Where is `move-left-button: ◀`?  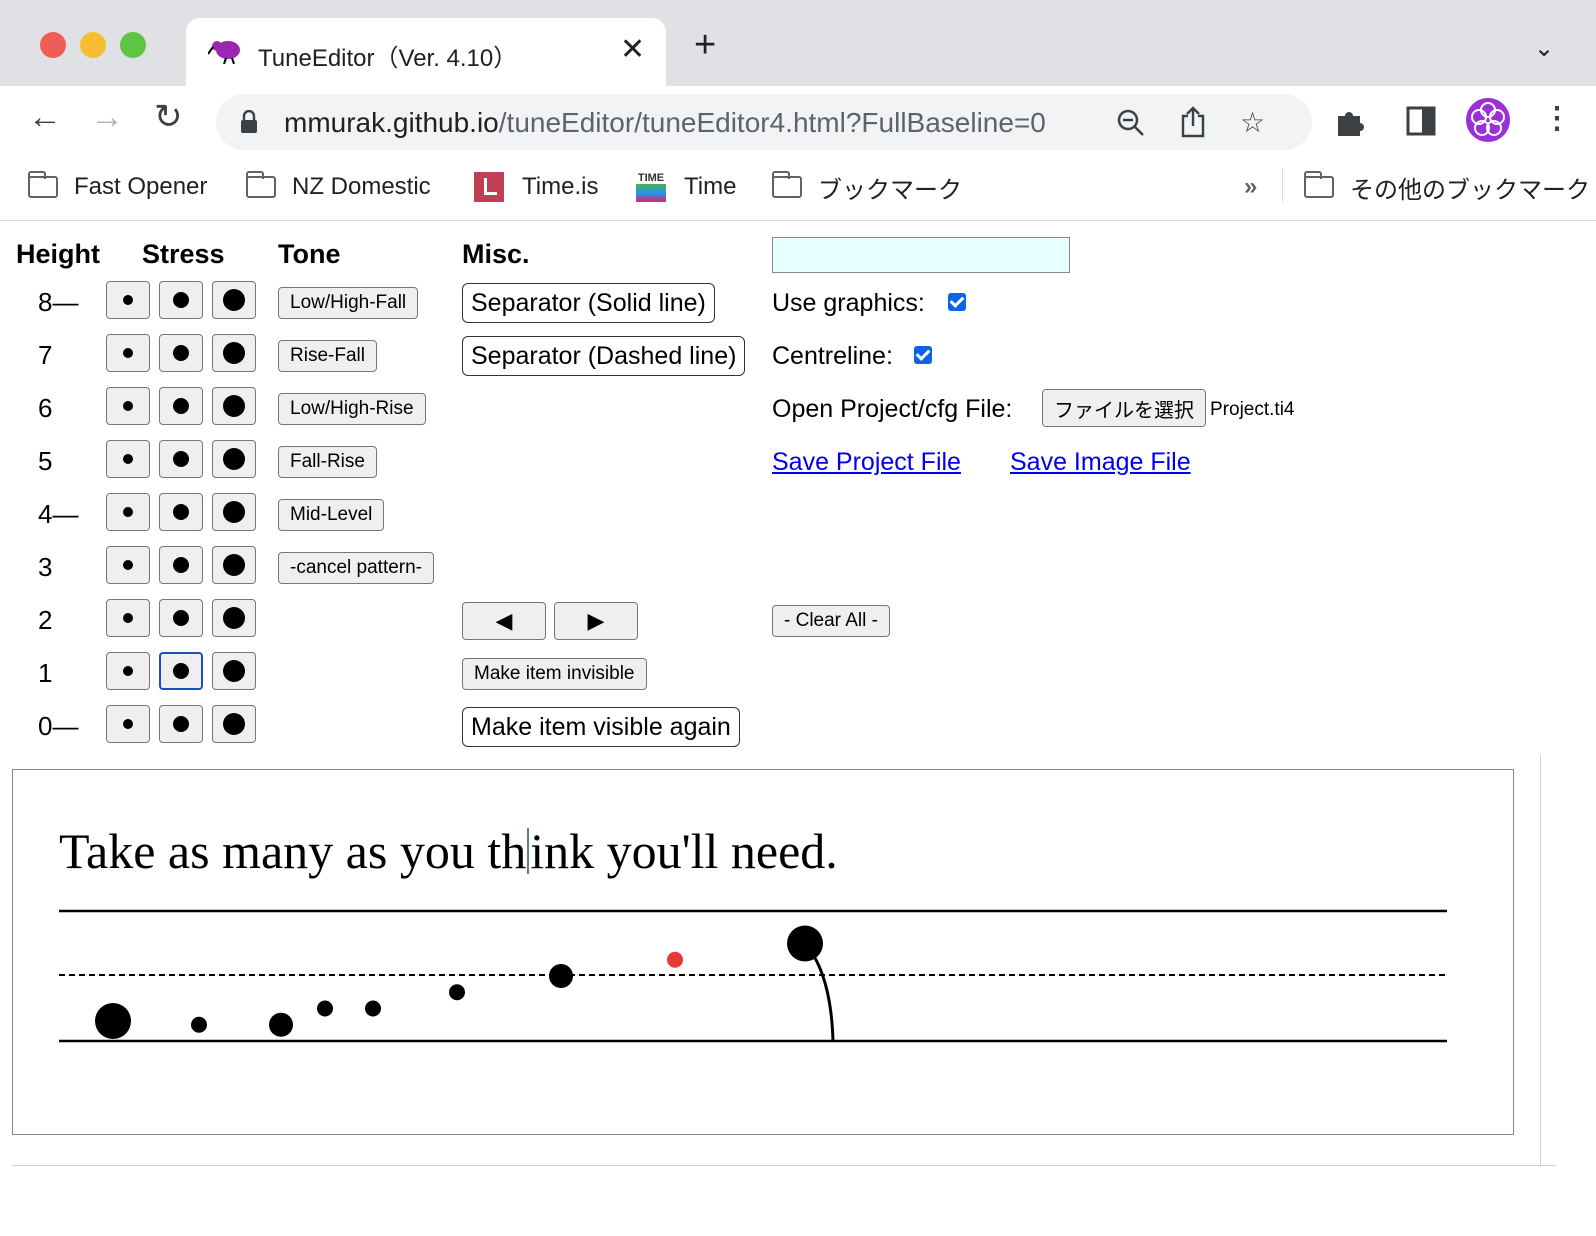 move-left-button: ◀ is located at coordinates (504, 621).